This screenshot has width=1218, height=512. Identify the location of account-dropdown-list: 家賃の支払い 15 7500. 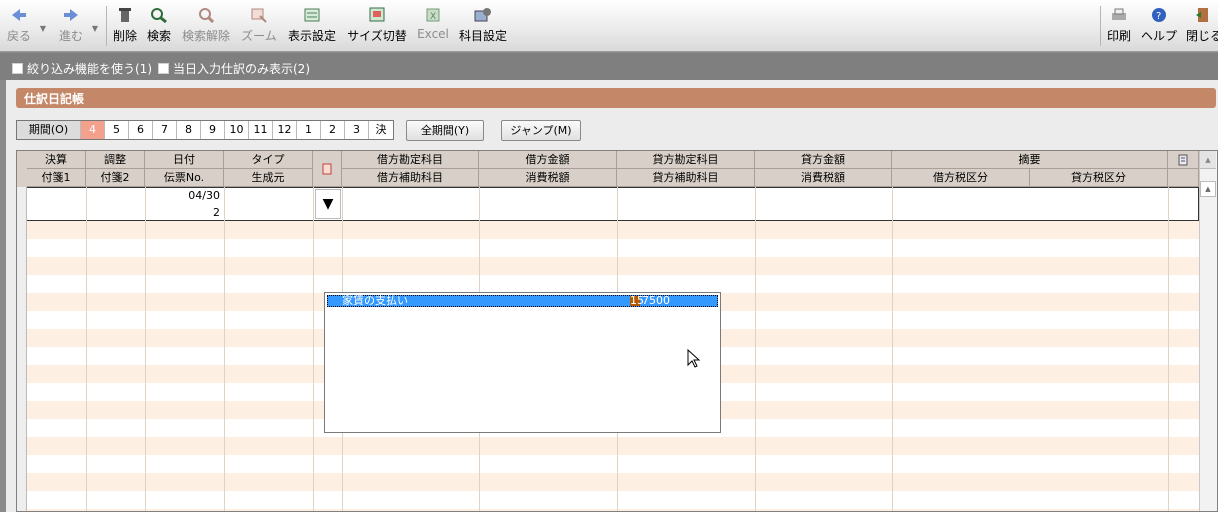
(522, 362).